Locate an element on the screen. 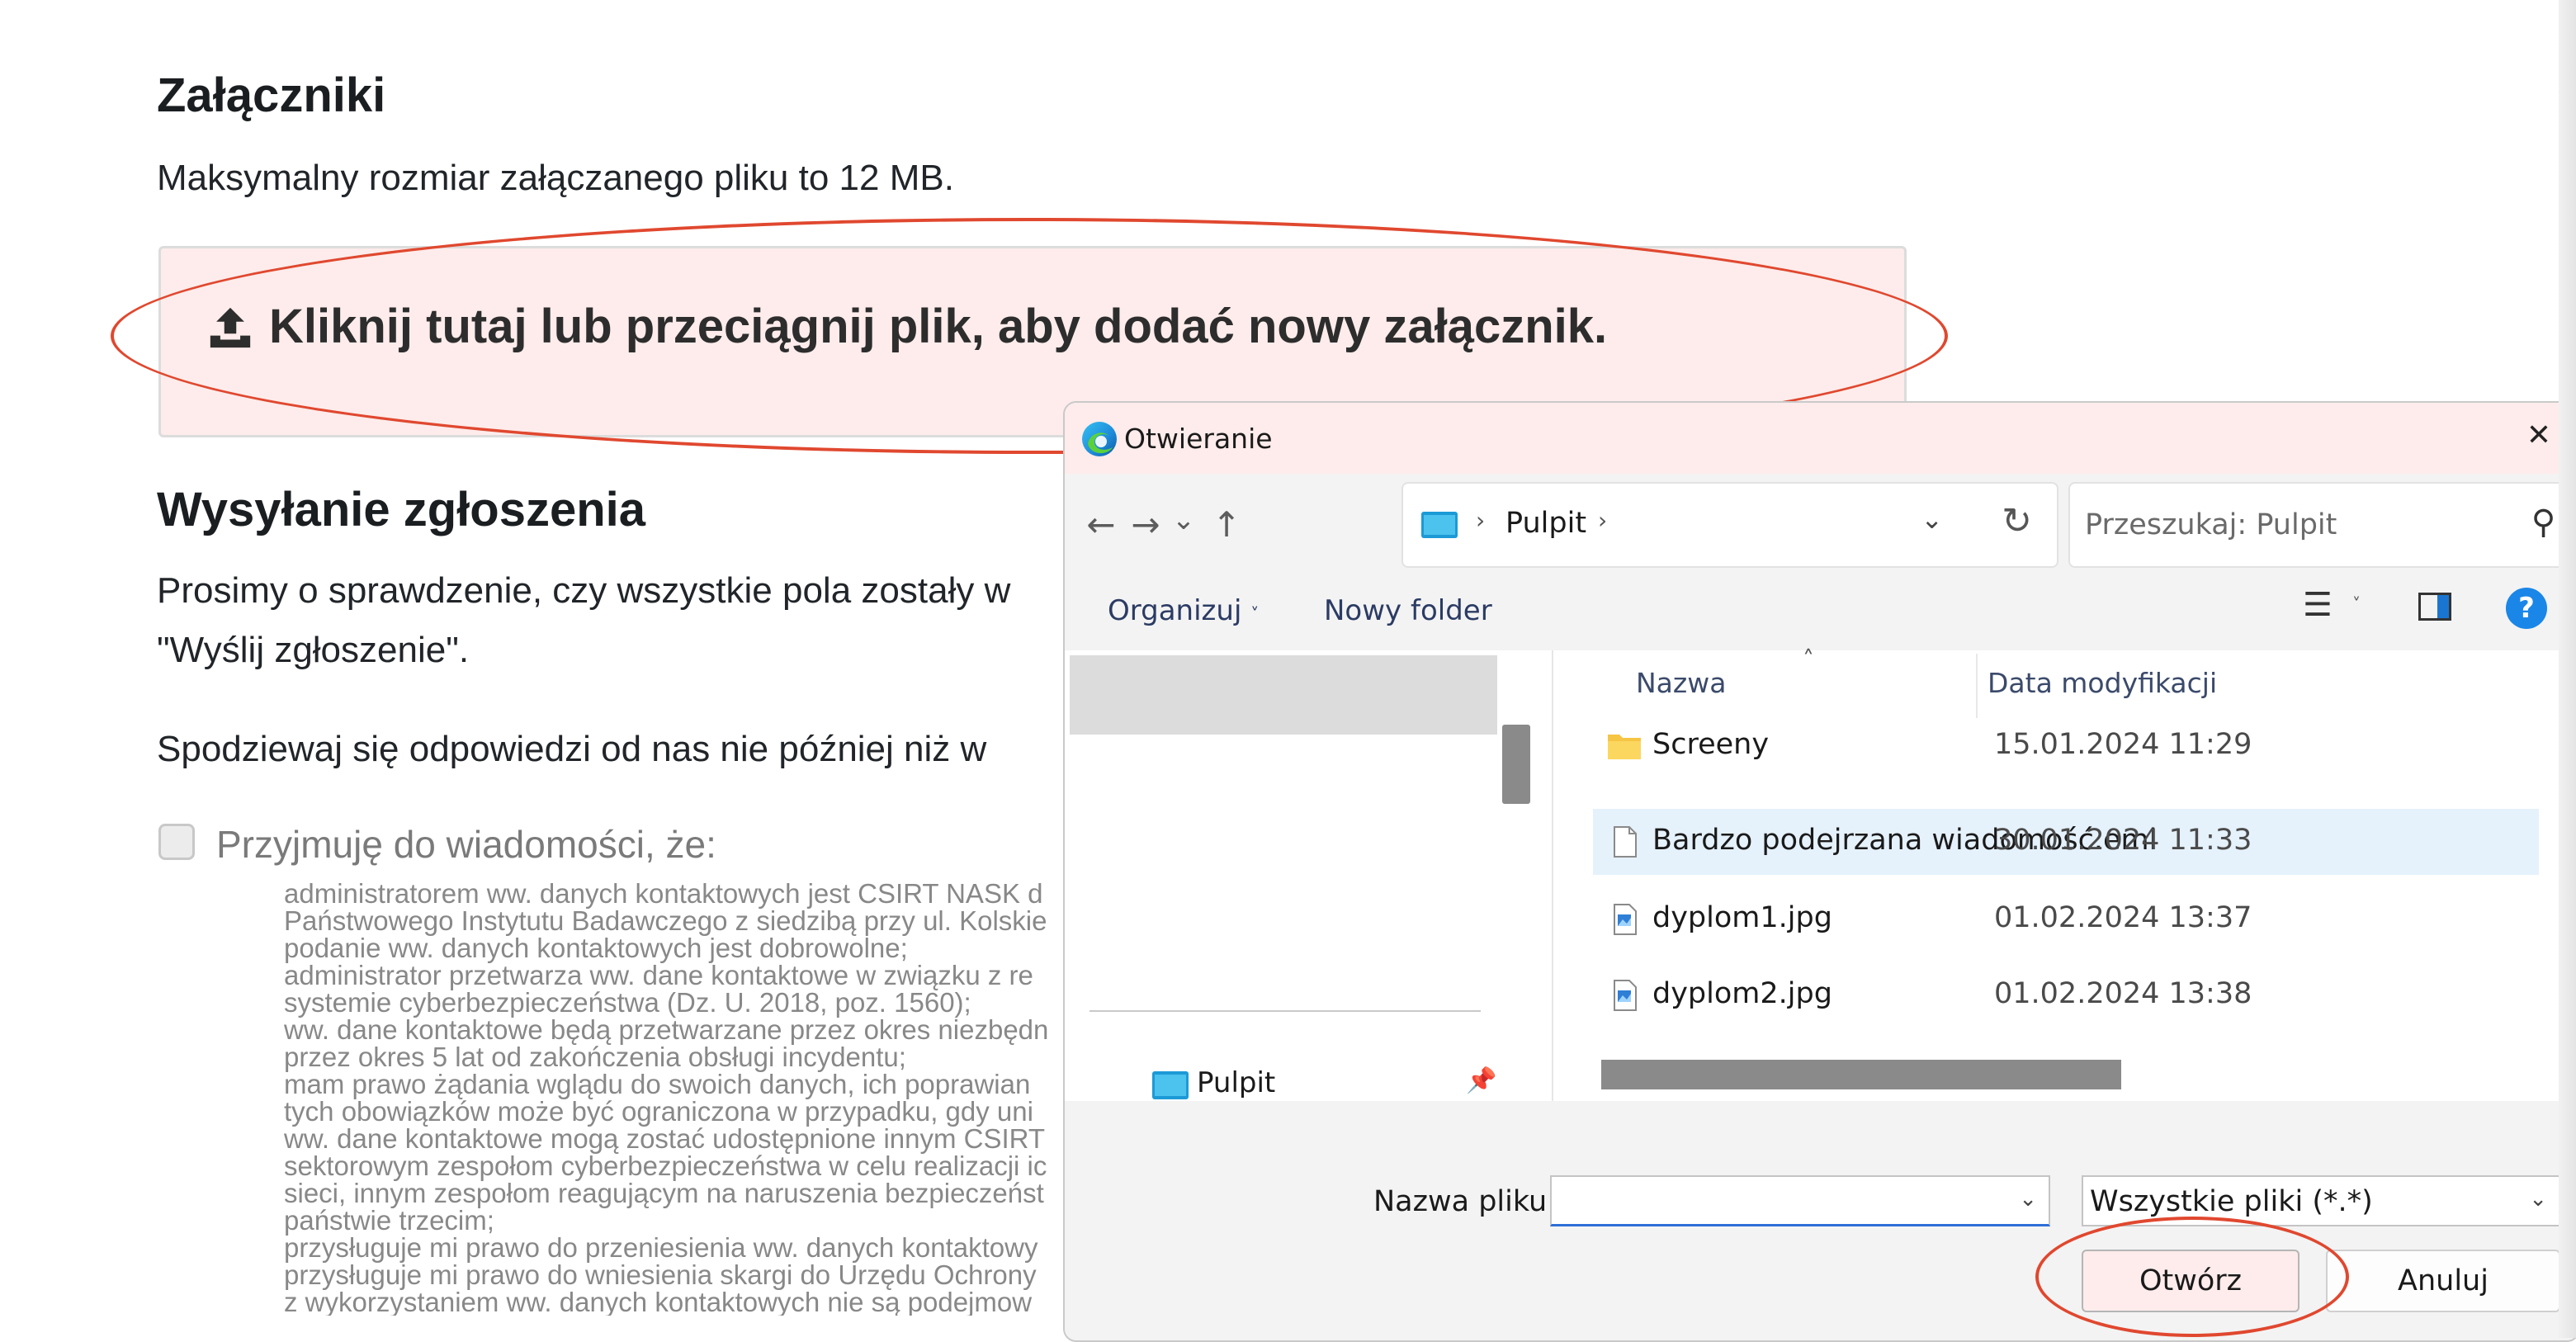 This screenshot has width=2576, height=1342. file-name: dyplom1.jpg is located at coordinates (1742, 918).